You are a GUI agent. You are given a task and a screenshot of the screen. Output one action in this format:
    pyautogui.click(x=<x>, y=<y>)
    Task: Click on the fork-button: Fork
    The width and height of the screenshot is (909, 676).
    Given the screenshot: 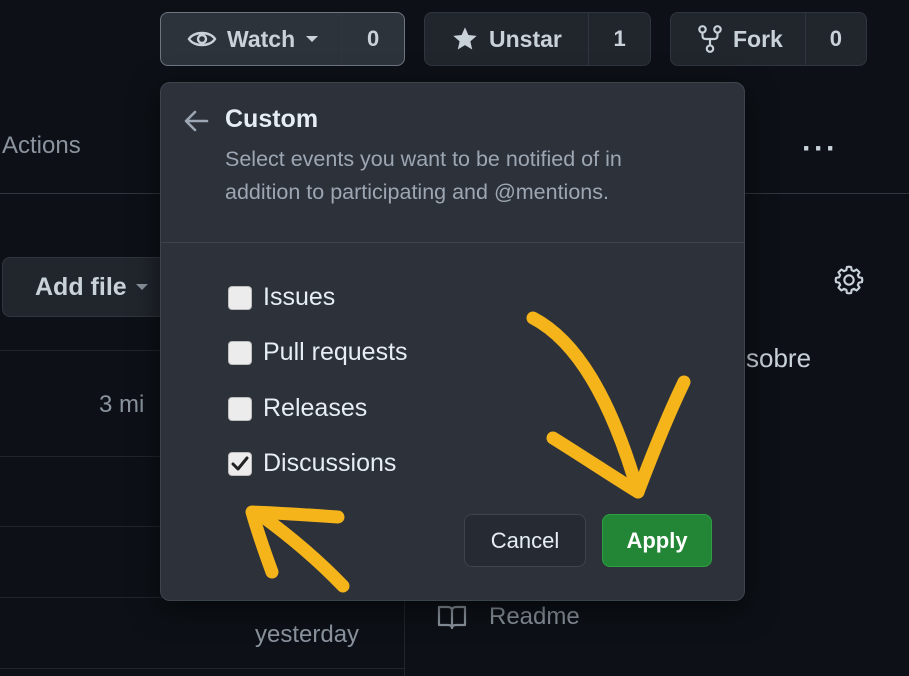 What is the action you would take?
    pyautogui.click(x=738, y=39)
    